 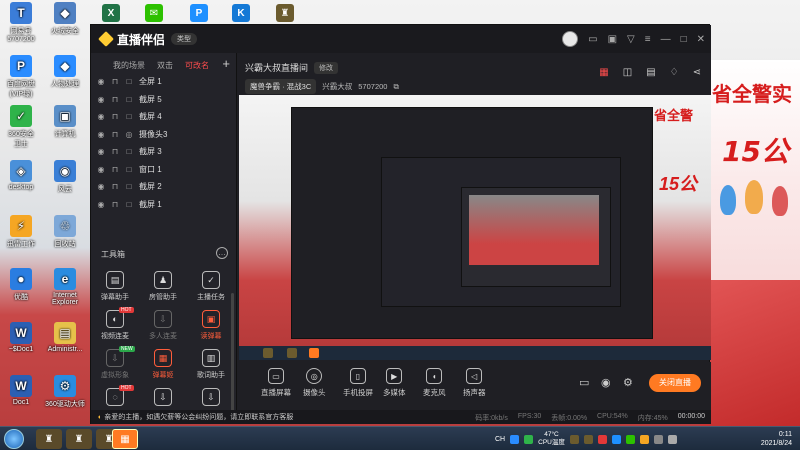 What do you see at coordinates (184, 39) in the screenshot?
I see `type-badge: 类型` at bounding box center [184, 39].